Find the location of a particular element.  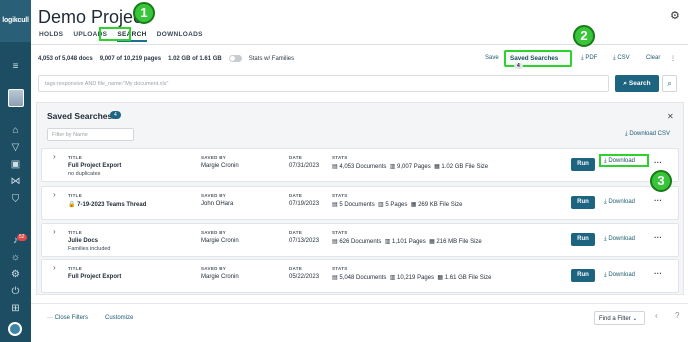

export-pdf-button: ⤓ PDF is located at coordinates (589, 58).